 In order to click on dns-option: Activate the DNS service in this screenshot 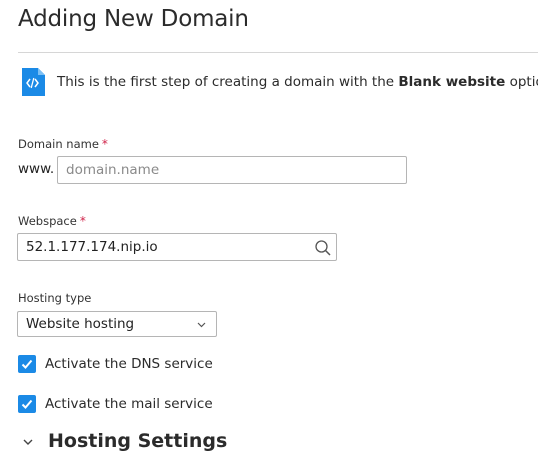, I will do `click(115, 364)`.